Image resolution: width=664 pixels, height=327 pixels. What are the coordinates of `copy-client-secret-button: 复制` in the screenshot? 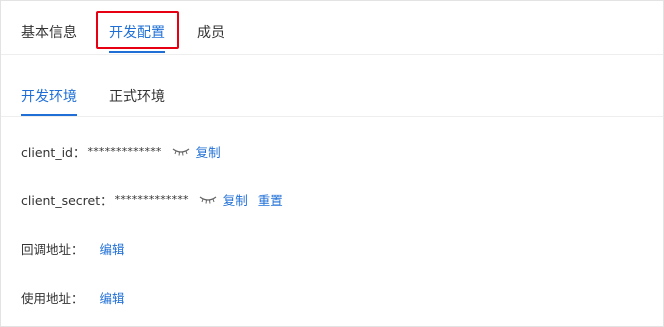 It's located at (235, 199).